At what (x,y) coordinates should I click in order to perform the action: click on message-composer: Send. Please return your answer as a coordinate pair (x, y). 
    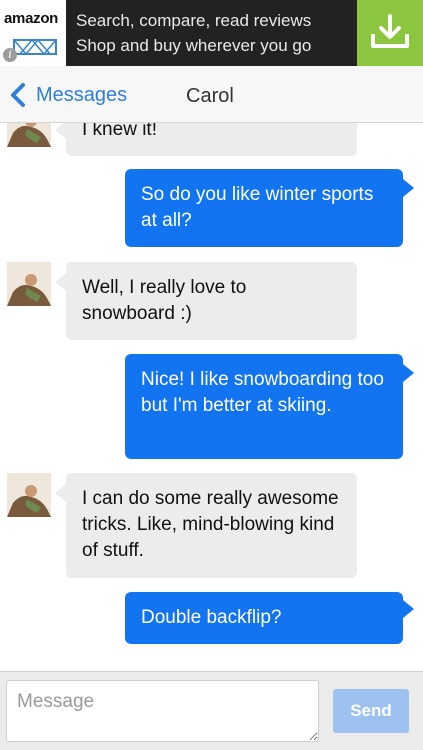
    Looking at the image, I should click on (211, 710).